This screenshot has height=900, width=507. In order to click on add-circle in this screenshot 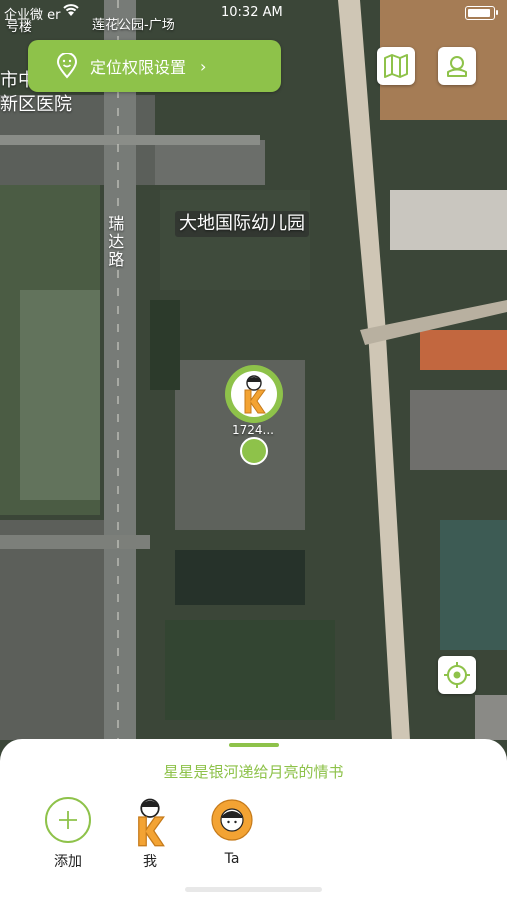, I will do `click(68, 820)`.